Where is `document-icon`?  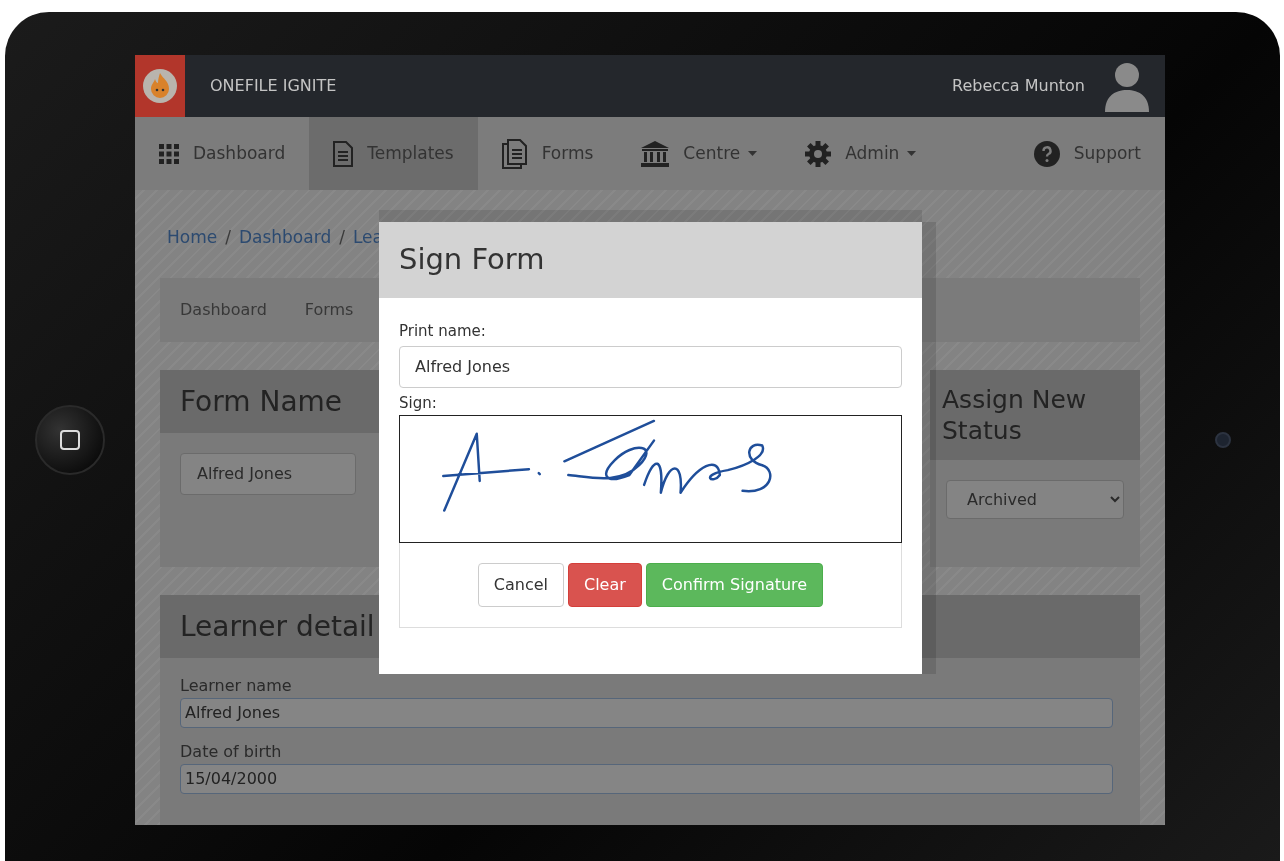
document-icon is located at coordinates (343, 153).